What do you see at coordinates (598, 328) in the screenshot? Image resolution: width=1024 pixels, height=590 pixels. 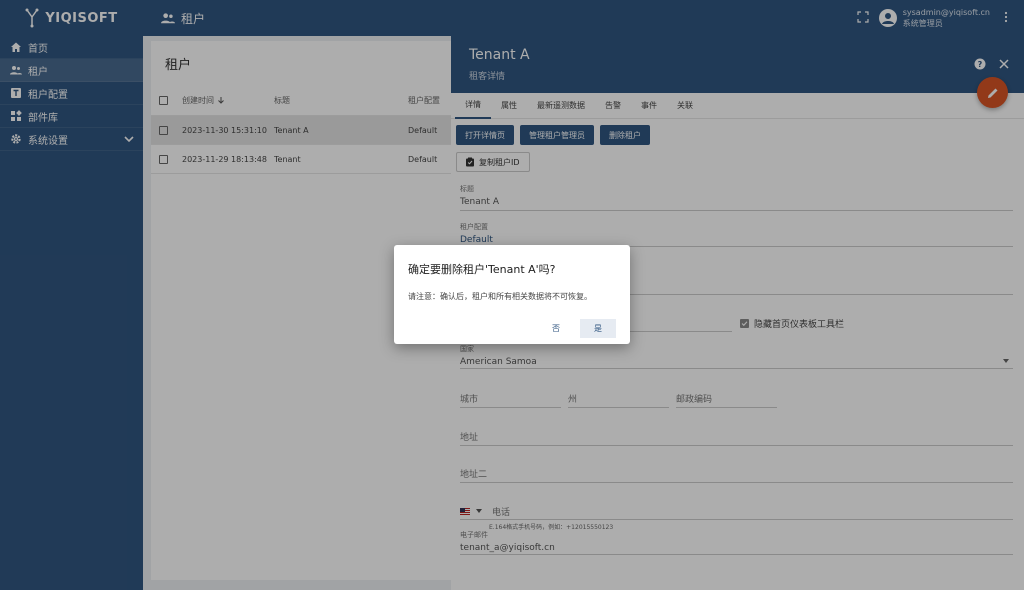 I see `confirm-button: 是` at bounding box center [598, 328].